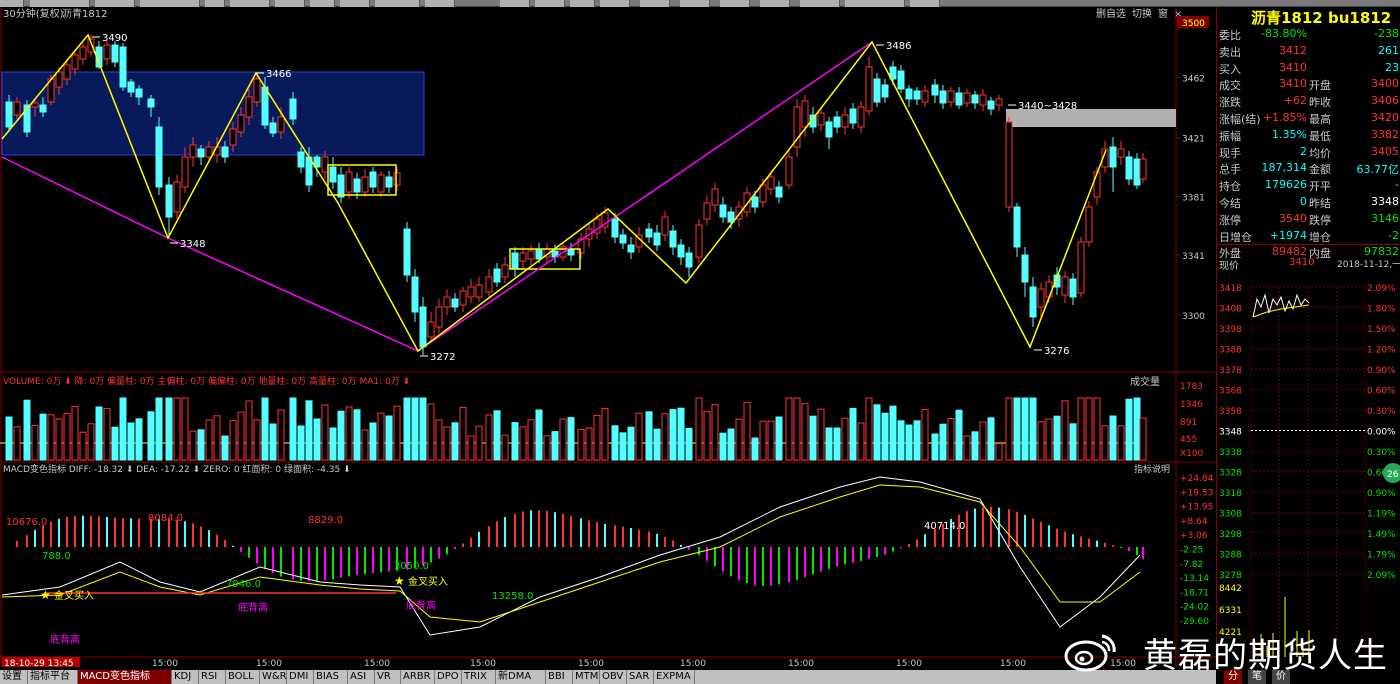  Describe the element at coordinates (26, 522) in the screenshot. I see `macd-value-label: 10676.0` at that location.